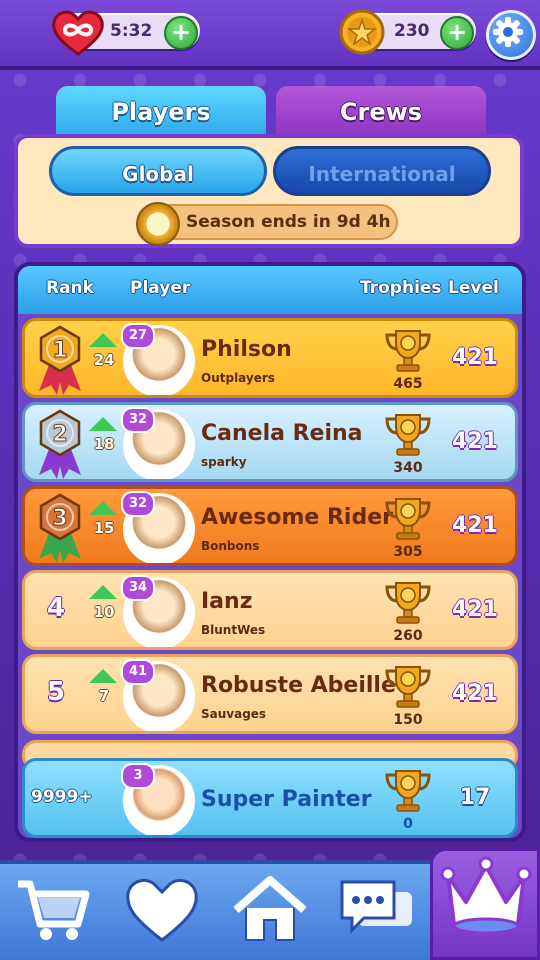  I want to click on self-rank: 9999+, so click(62, 797).